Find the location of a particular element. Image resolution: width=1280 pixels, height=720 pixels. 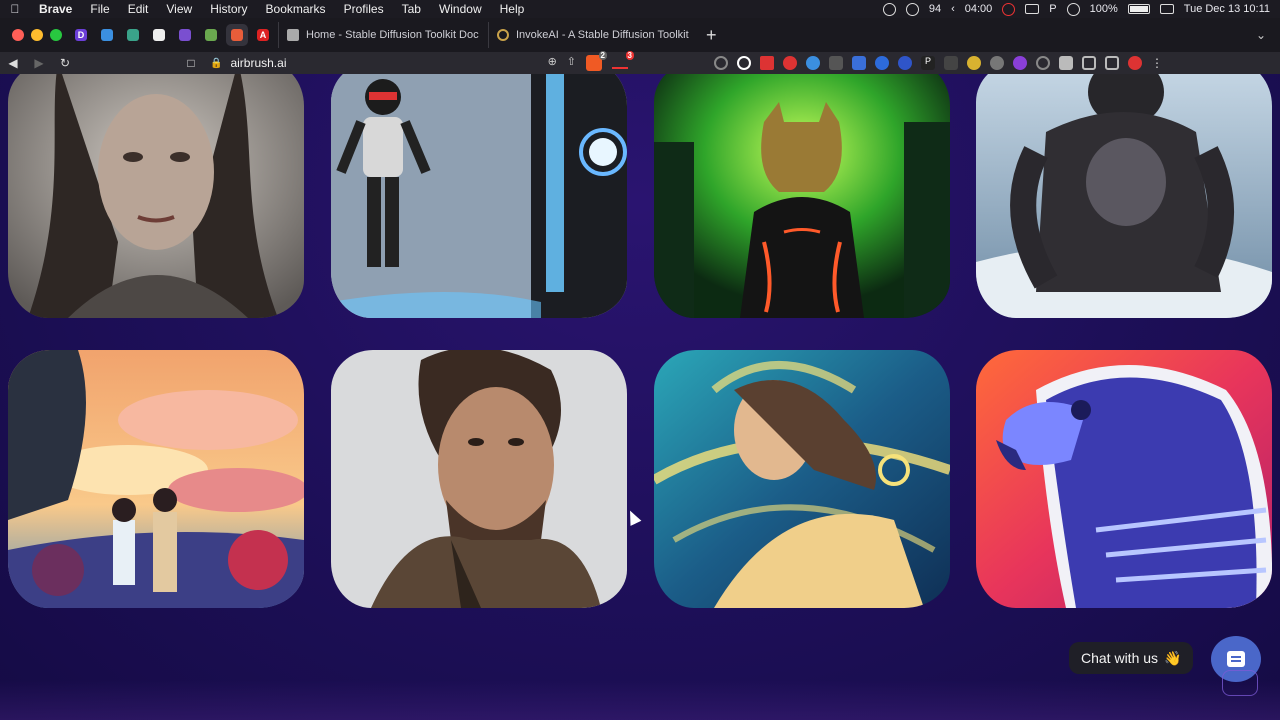

gallery-image-eagle-illustration is located at coordinates (1124, 479).